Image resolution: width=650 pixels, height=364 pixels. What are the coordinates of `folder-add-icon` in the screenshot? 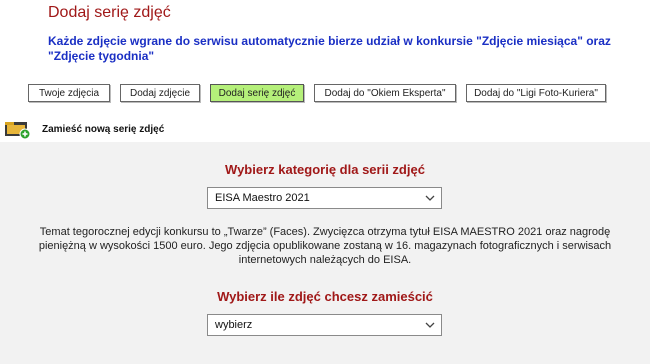 It's located at (18, 131).